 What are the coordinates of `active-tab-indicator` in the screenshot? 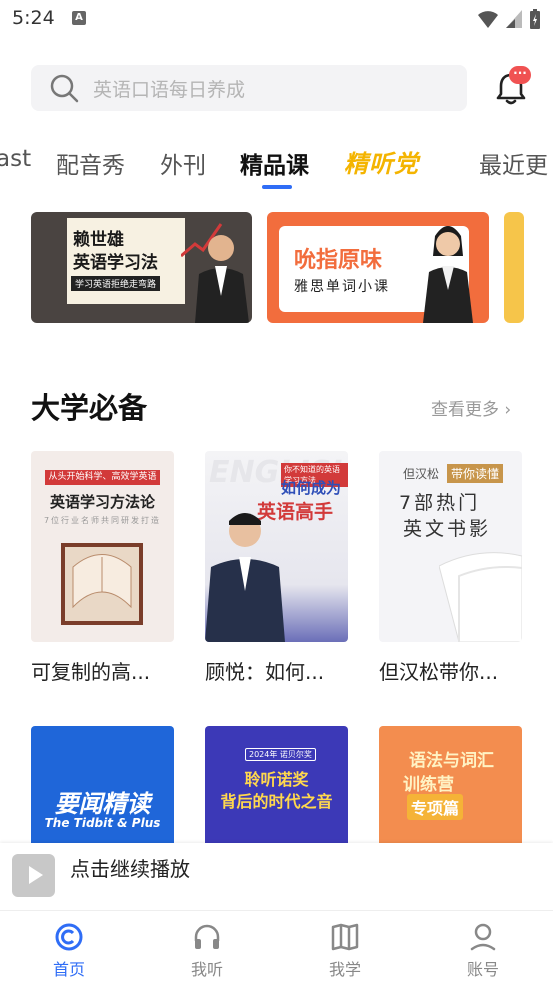 It's located at (277, 187).